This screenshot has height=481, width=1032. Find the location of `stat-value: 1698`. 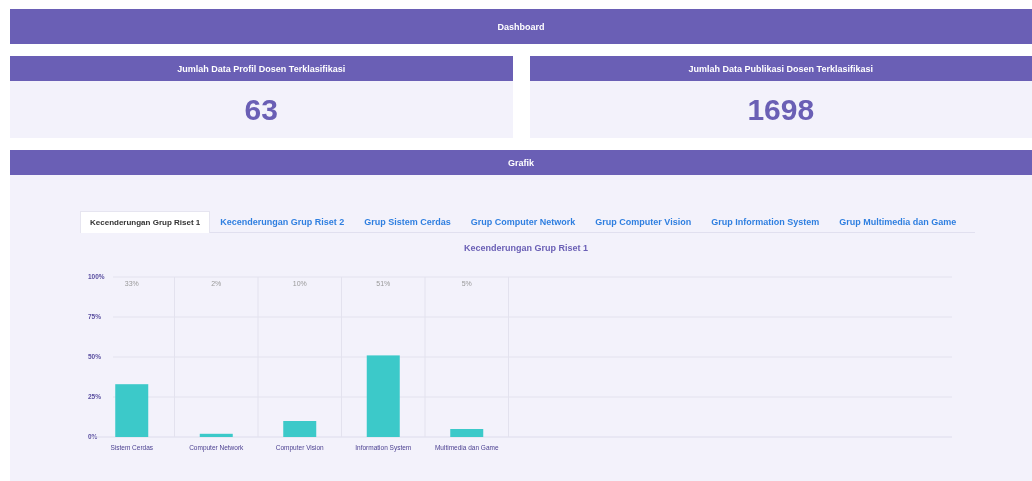

stat-value: 1698 is located at coordinates (781, 109).